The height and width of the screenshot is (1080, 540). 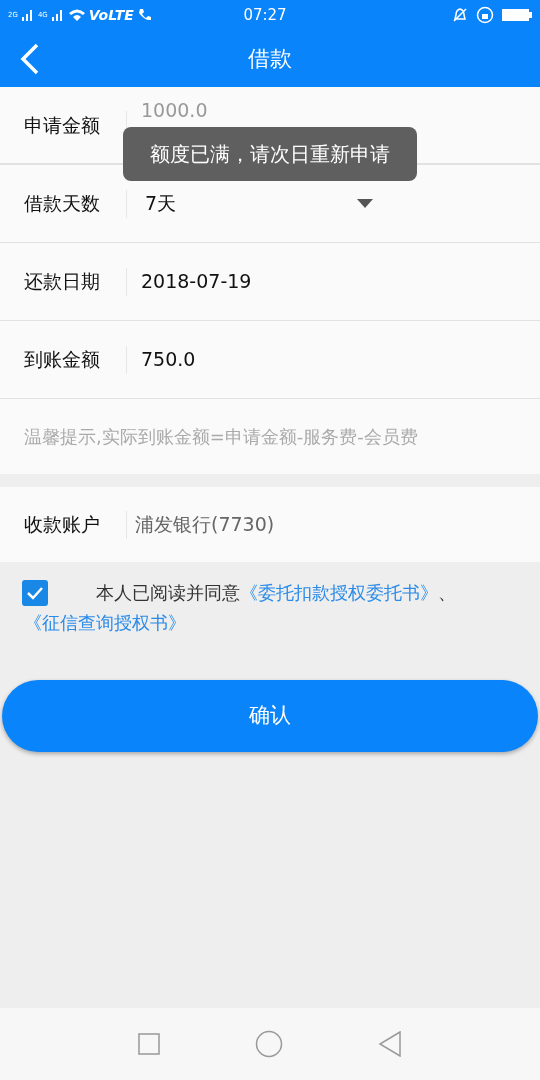 I want to click on agreement-checkbox, so click(x=35, y=593).